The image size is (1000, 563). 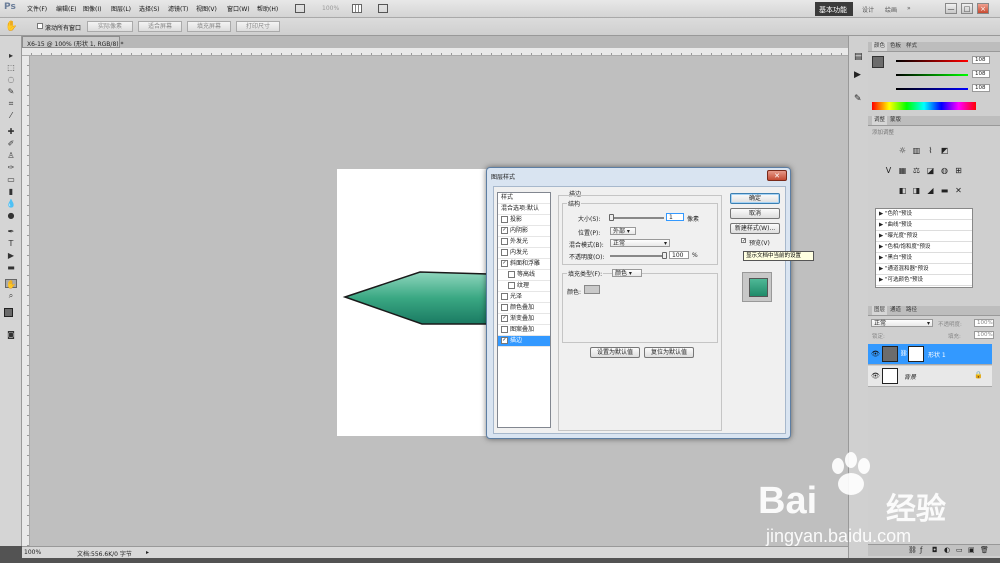 What do you see at coordinates (858, 99) in the screenshot?
I see `brush-panel-icon: ✎` at bounding box center [858, 99].